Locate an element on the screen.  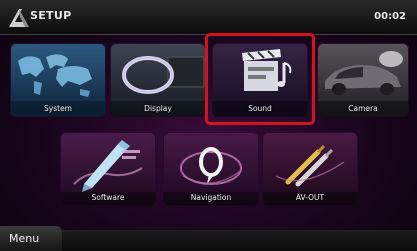
camera-label: Camera is located at coordinates (363, 108).